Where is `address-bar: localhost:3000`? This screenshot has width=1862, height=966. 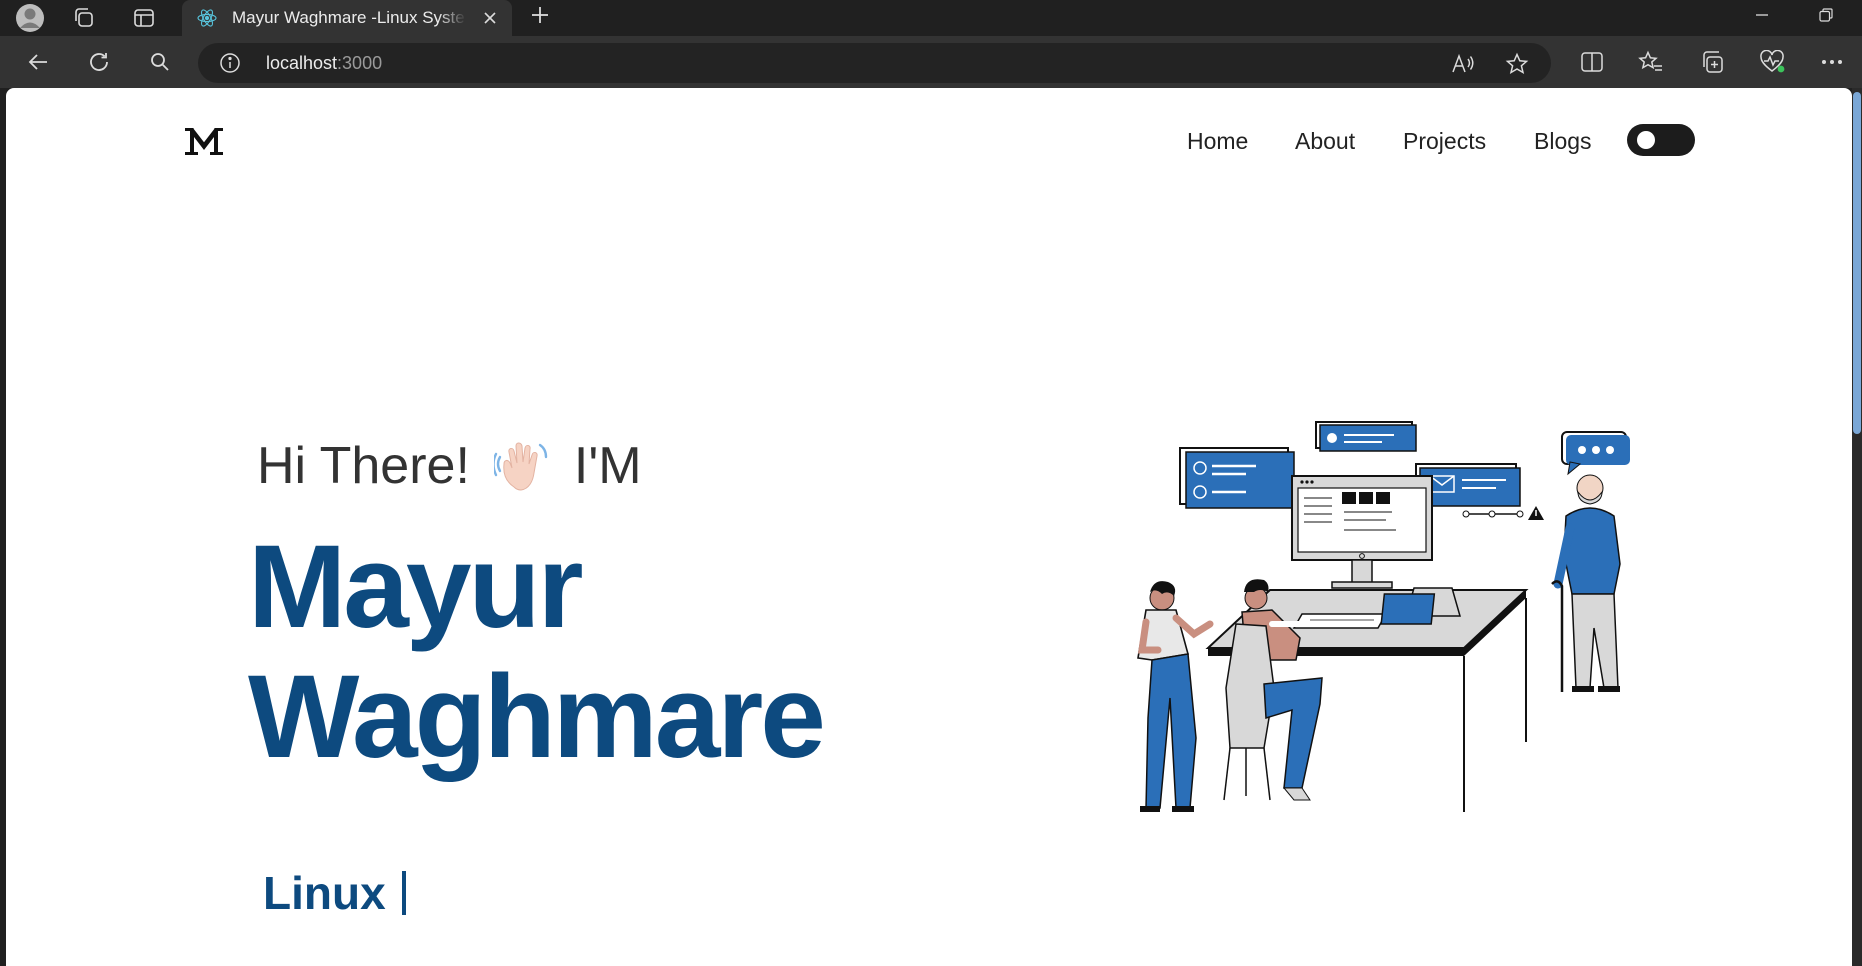 address-bar: localhost:3000 is located at coordinates (874, 63).